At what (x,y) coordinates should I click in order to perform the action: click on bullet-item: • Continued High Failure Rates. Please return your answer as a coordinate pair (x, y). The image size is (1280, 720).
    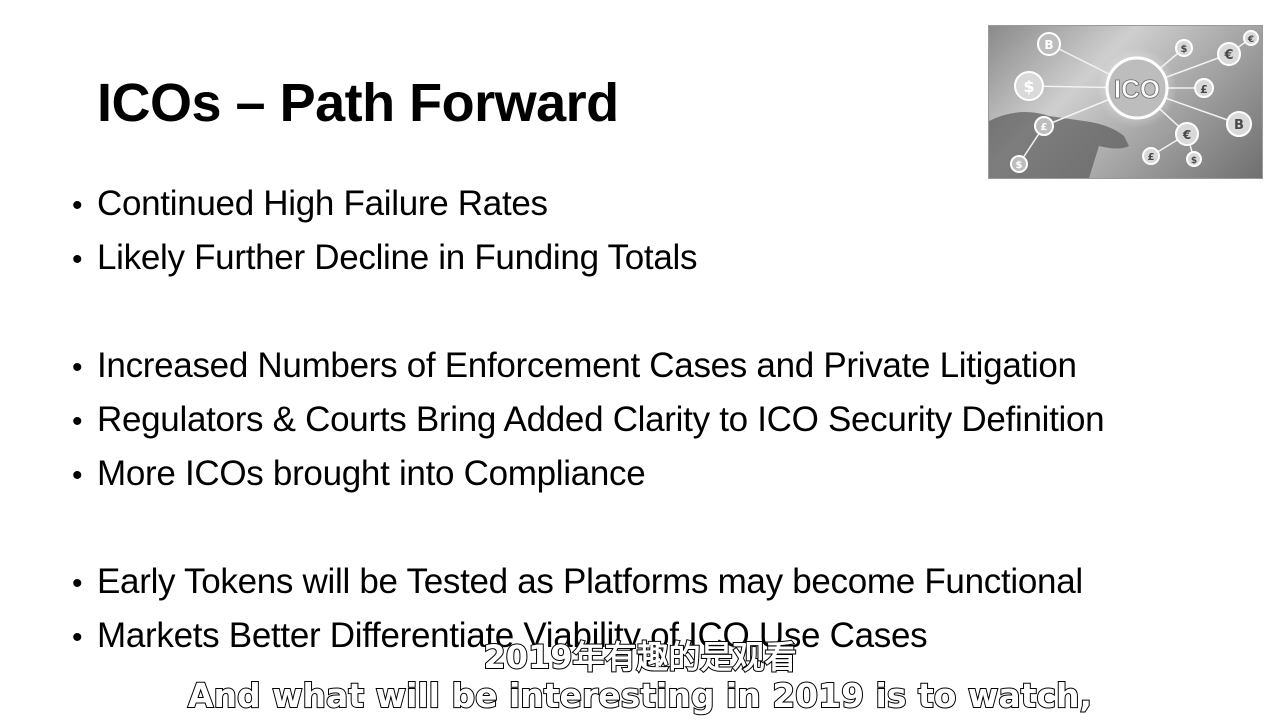
    Looking at the image, I should click on (310, 205).